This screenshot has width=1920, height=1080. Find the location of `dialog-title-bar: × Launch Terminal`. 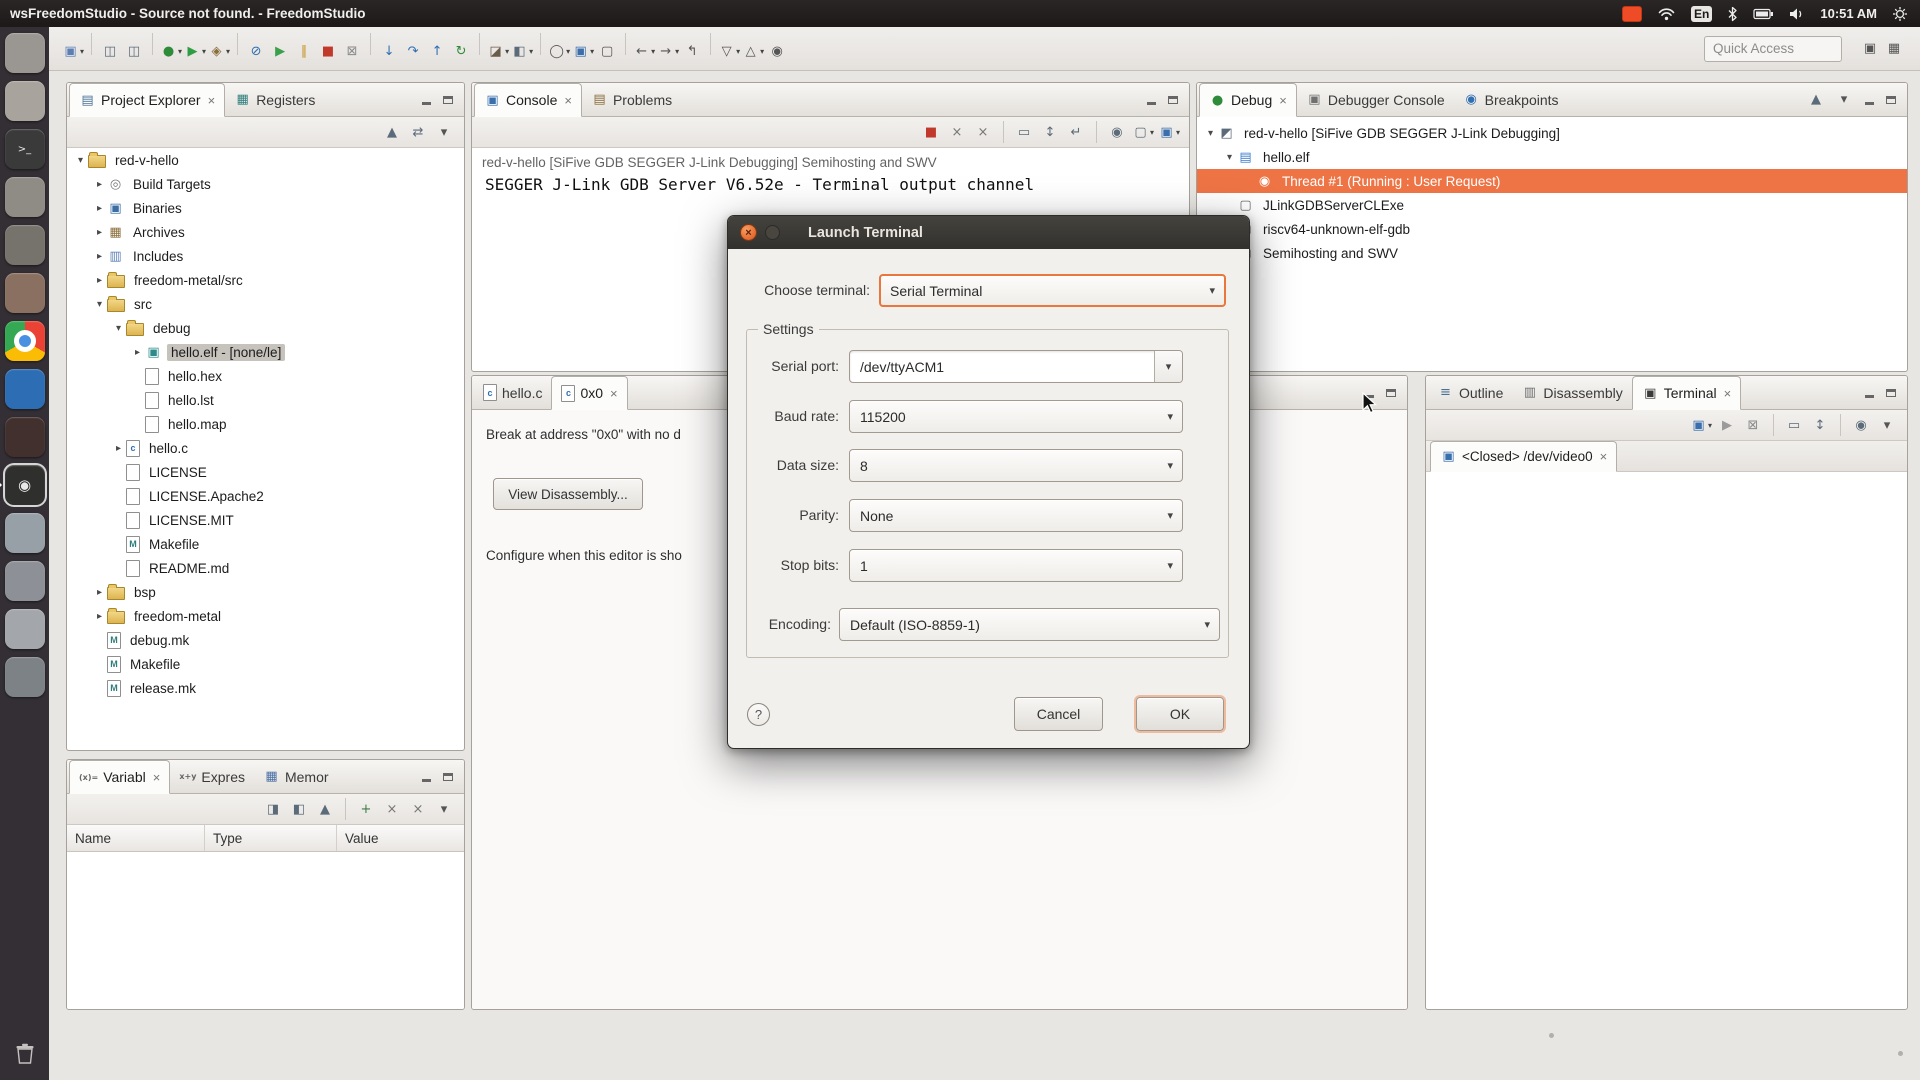

dialog-title-bar: × Launch Terminal is located at coordinates (988, 232).